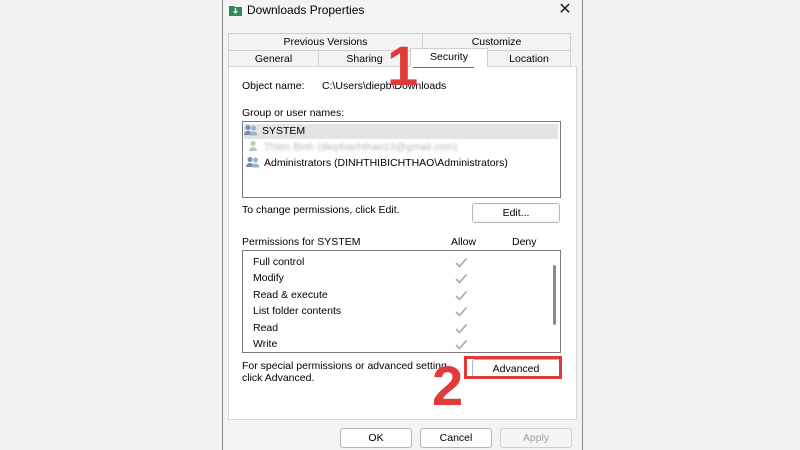 The width and height of the screenshot is (800, 450). I want to click on deny-column-header: Deny, so click(524, 242).